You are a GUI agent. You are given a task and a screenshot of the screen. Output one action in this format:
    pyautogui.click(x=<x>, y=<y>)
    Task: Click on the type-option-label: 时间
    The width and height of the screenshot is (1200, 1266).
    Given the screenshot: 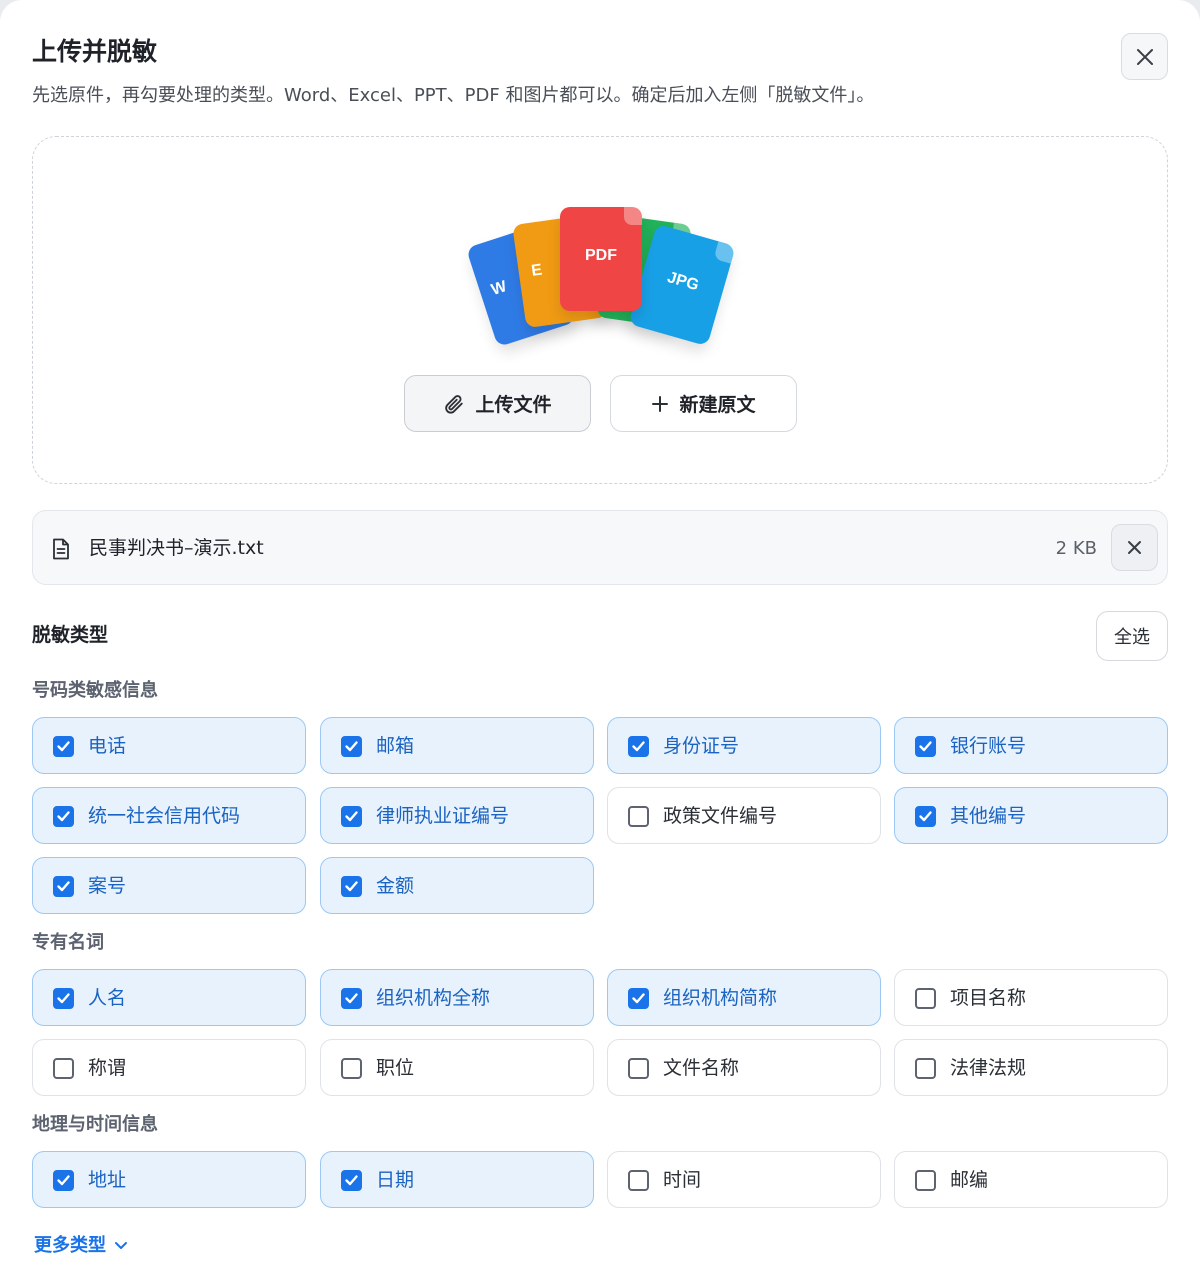 What is the action you would take?
    pyautogui.click(x=682, y=1180)
    